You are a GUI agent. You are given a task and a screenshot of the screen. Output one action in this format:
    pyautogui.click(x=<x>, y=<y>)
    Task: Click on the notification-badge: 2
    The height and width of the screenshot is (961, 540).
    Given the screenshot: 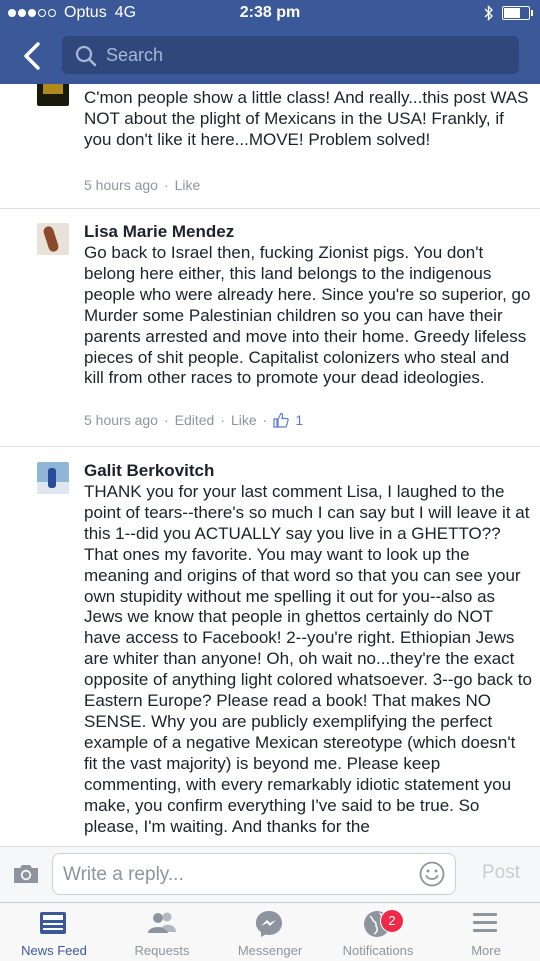 What is the action you would take?
    pyautogui.click(x=392, y=921)
    